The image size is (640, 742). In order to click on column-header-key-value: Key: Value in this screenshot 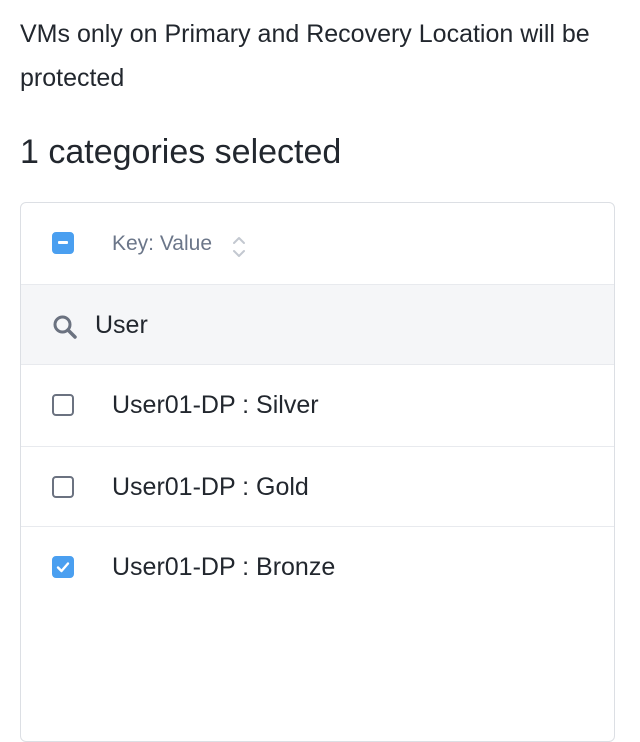, I will do `click(162, 244)`.